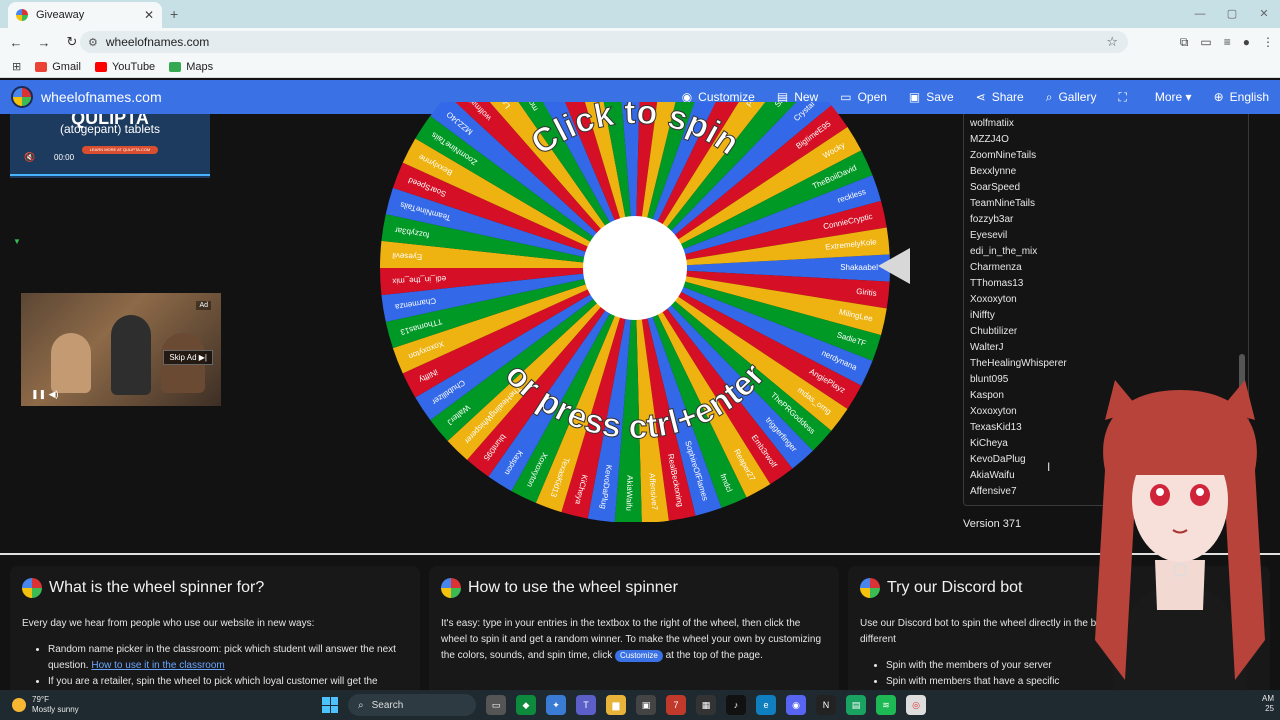 Image resolution: width=1280 pixels, height=720 pixels. What do you see at coordinates (1109, 252) in the screenshot?
I see `entry-item: edi_in_the_mix` at bounding box center [1109, 252].